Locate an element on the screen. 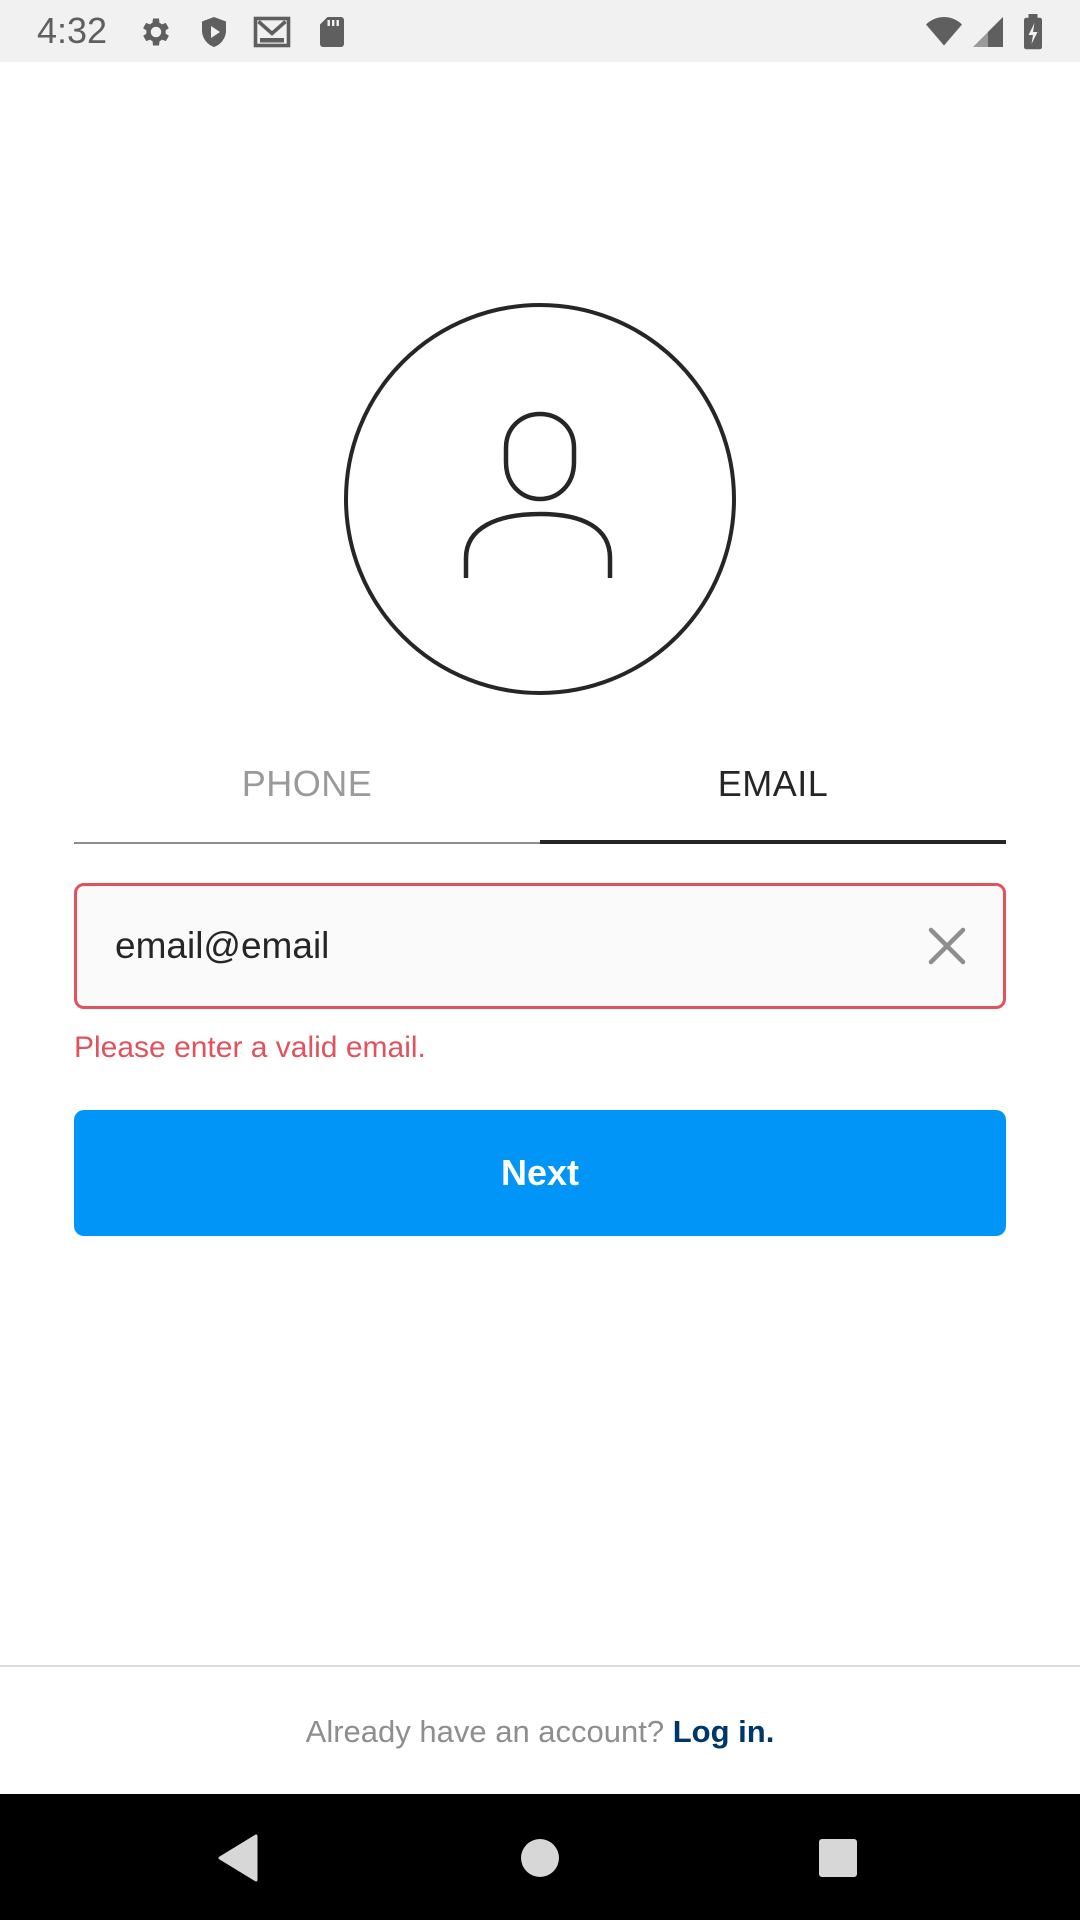  login-method-tabs: PHONE EMAIL is located at coordinates (540, 791).